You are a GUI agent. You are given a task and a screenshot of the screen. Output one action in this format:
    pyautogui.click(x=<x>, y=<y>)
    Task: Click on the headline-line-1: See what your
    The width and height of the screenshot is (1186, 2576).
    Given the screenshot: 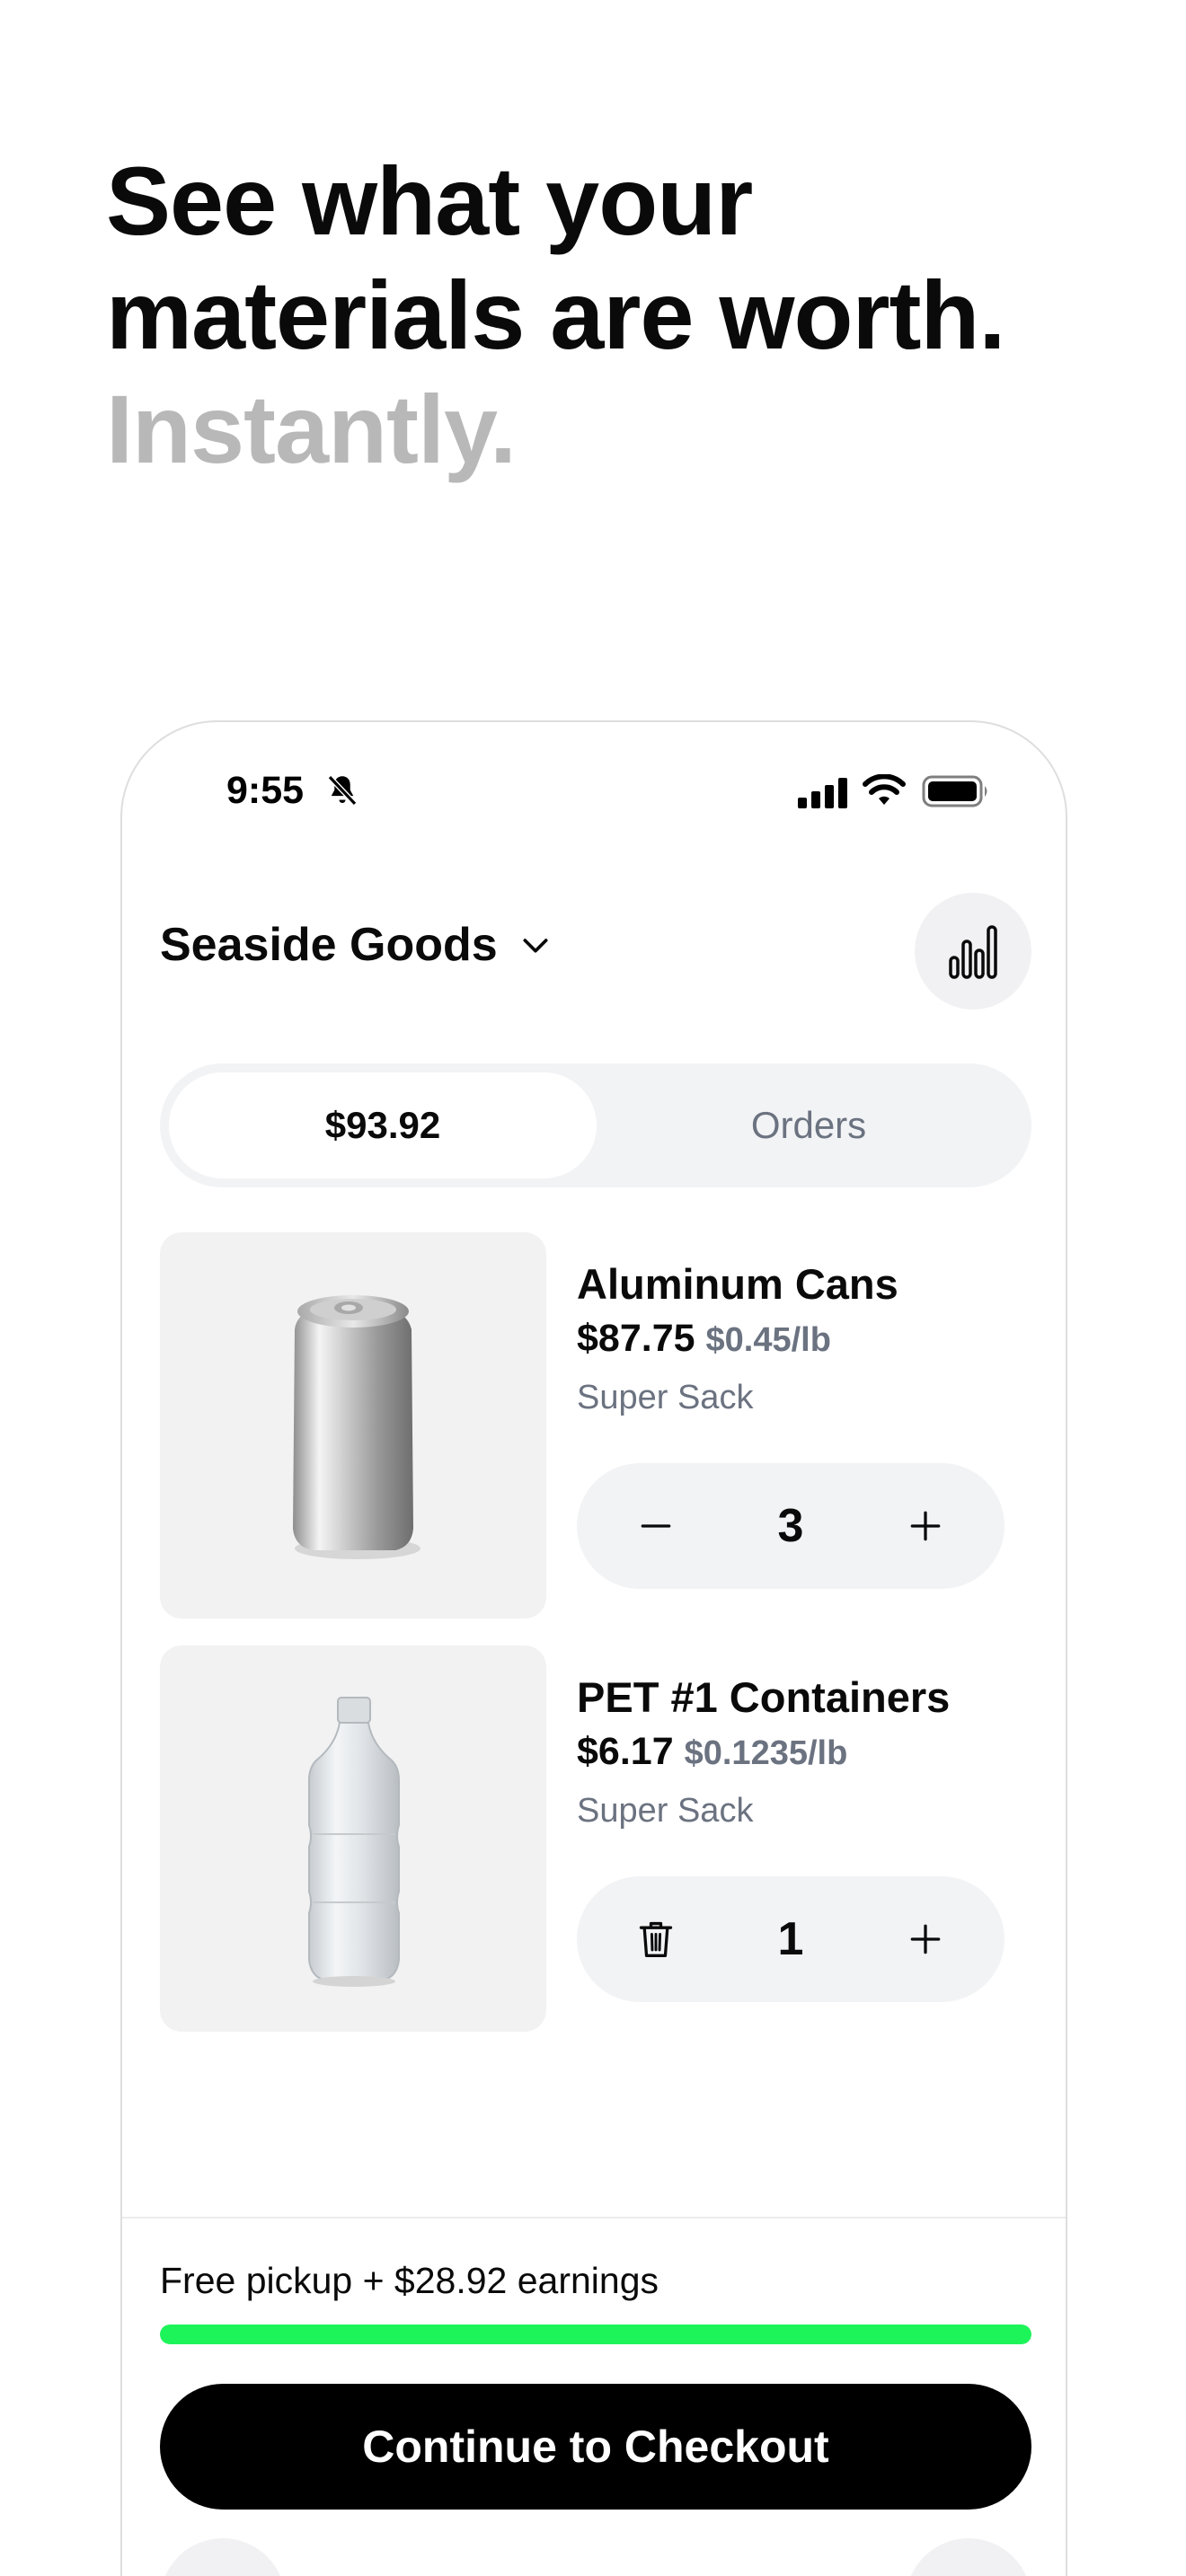 What is the action you would take?
    pyautogui.click(x=429, y=200)
    